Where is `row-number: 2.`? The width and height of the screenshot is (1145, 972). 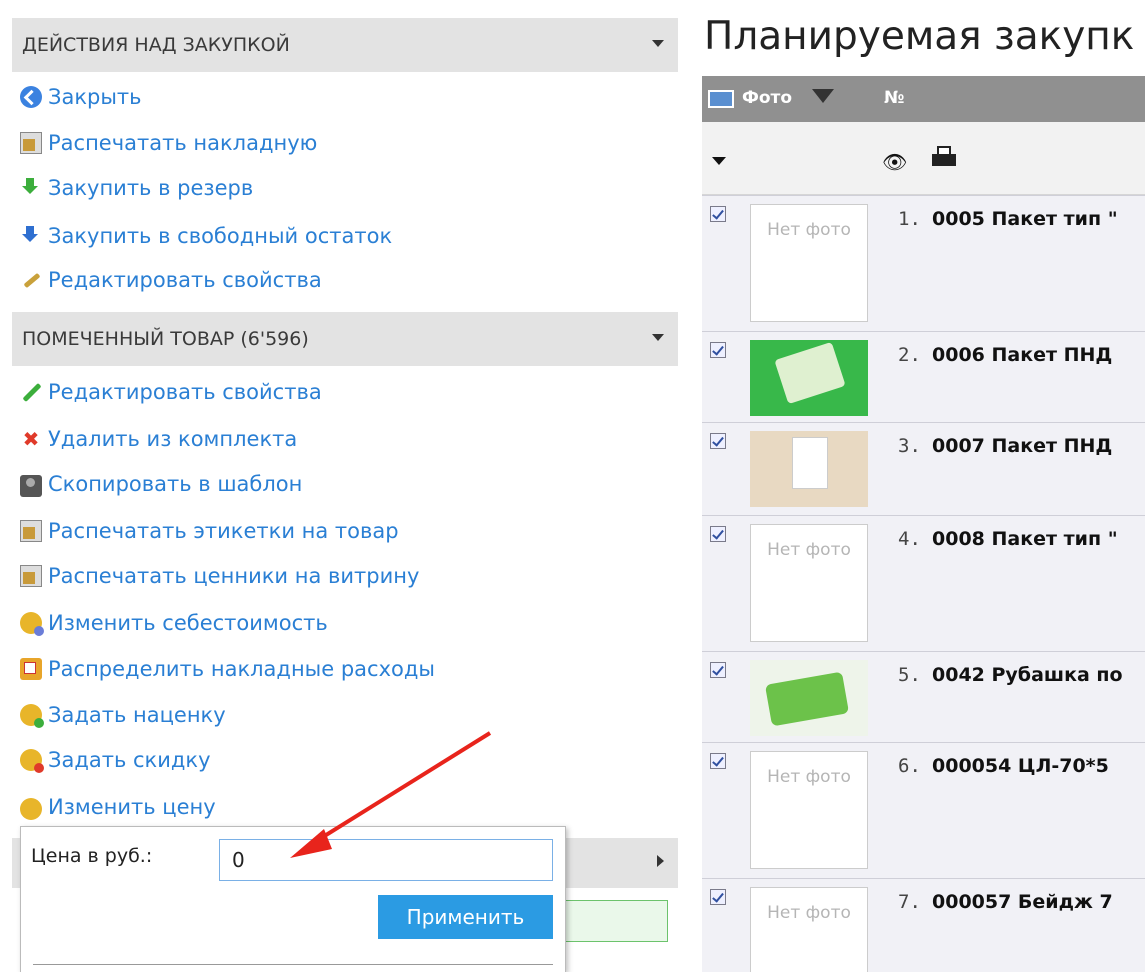 row-number: 2. is located at coordinates (909, 355).